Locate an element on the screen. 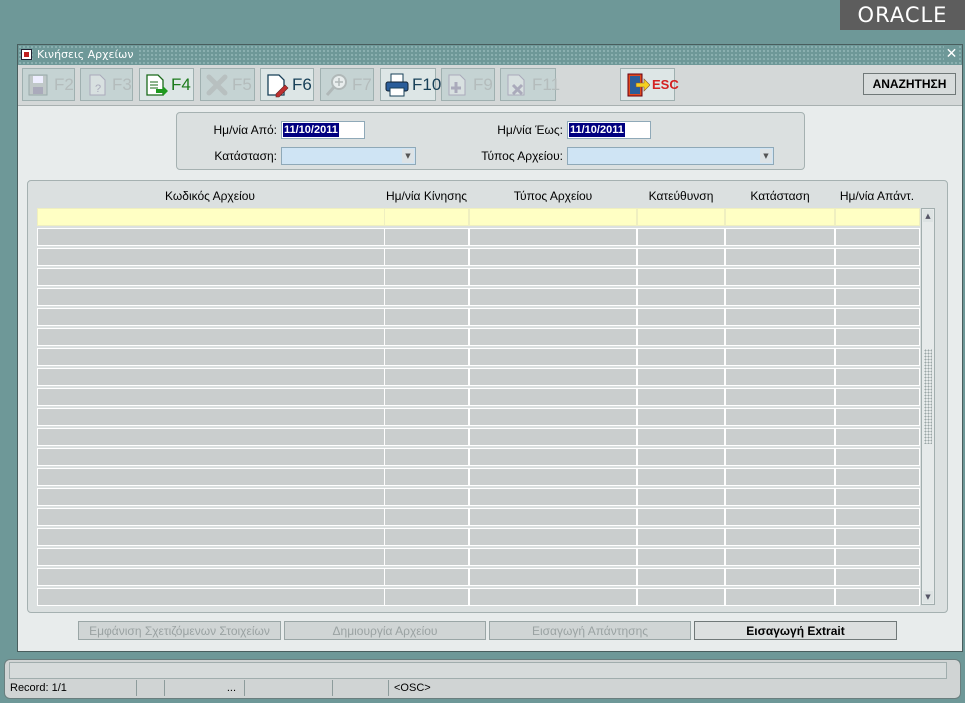 This screenshot has height=703, width=965. toolbar-save-button: F2 is located at coordinates (48, 84).